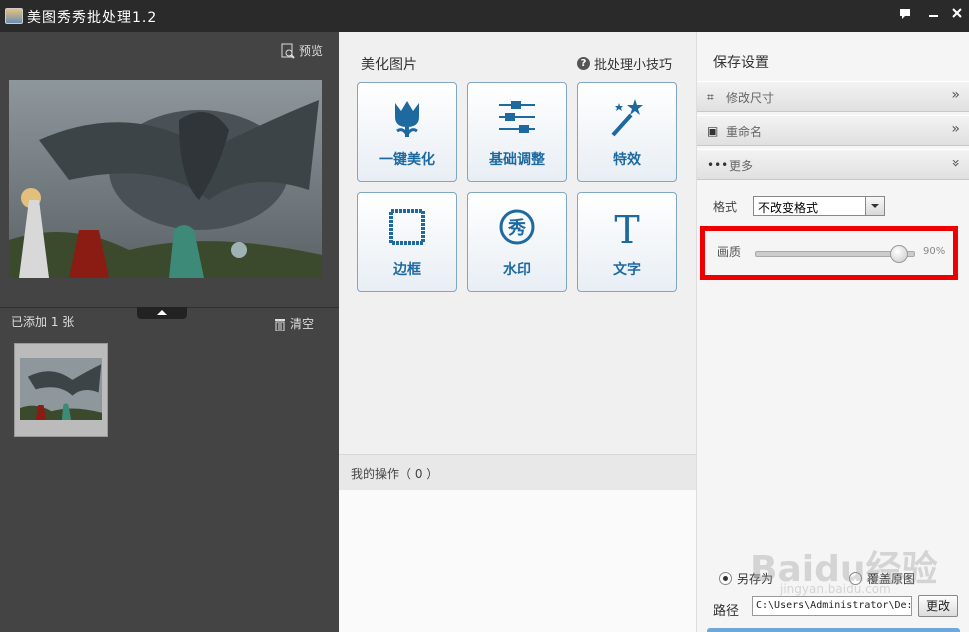 The image size is (969, 632). Describe the element at coordinates (750, 98) in the screenshot. I see `accordion-label: 修改尺寸` at that location.